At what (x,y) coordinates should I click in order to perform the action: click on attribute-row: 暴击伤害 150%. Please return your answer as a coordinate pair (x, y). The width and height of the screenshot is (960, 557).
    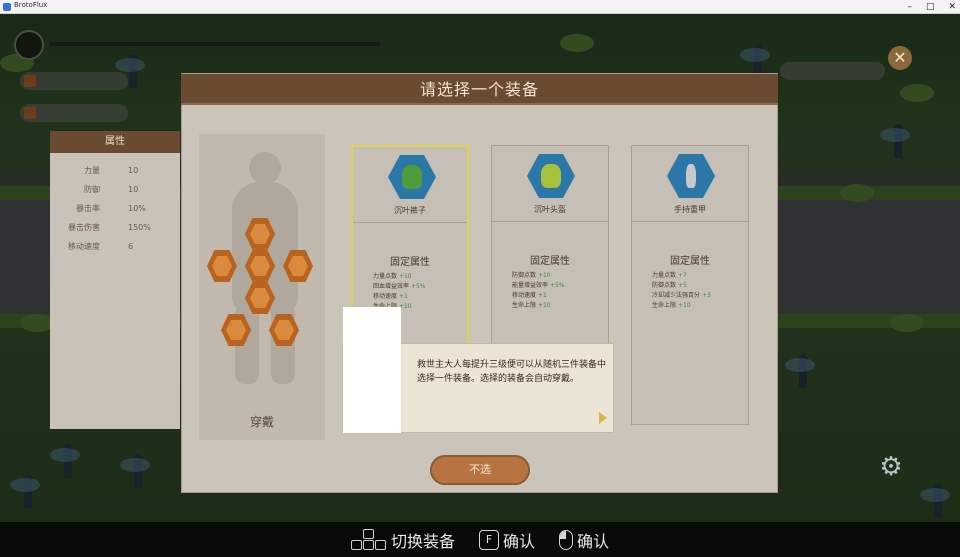
    Looking at the image, I should click on (115, 227).